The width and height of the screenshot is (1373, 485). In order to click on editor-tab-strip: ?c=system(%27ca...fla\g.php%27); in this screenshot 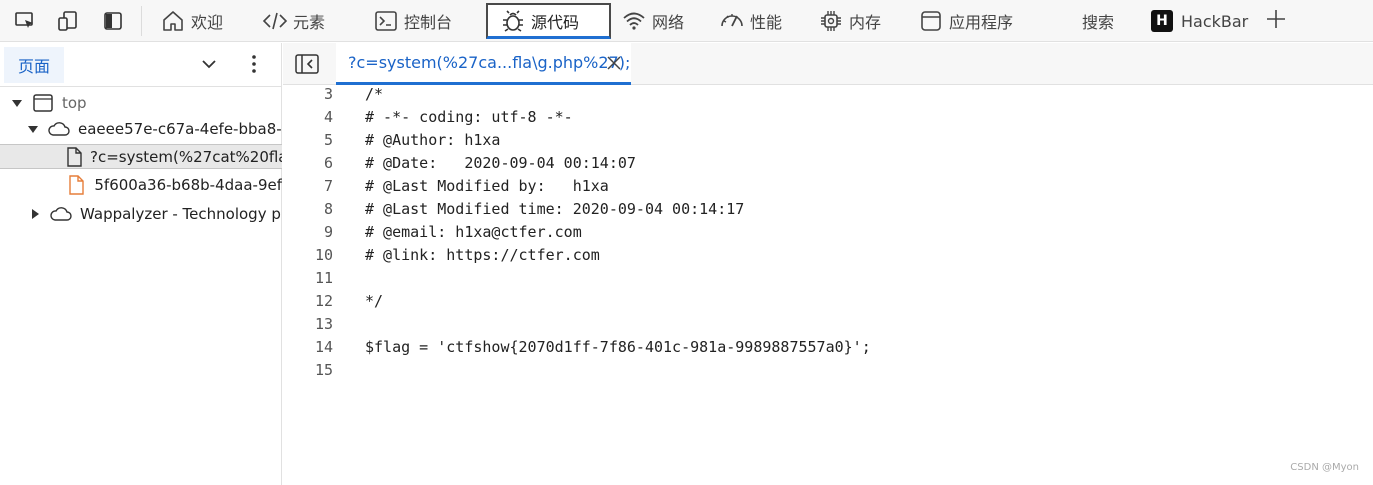, I will do `click(828, 64)`.